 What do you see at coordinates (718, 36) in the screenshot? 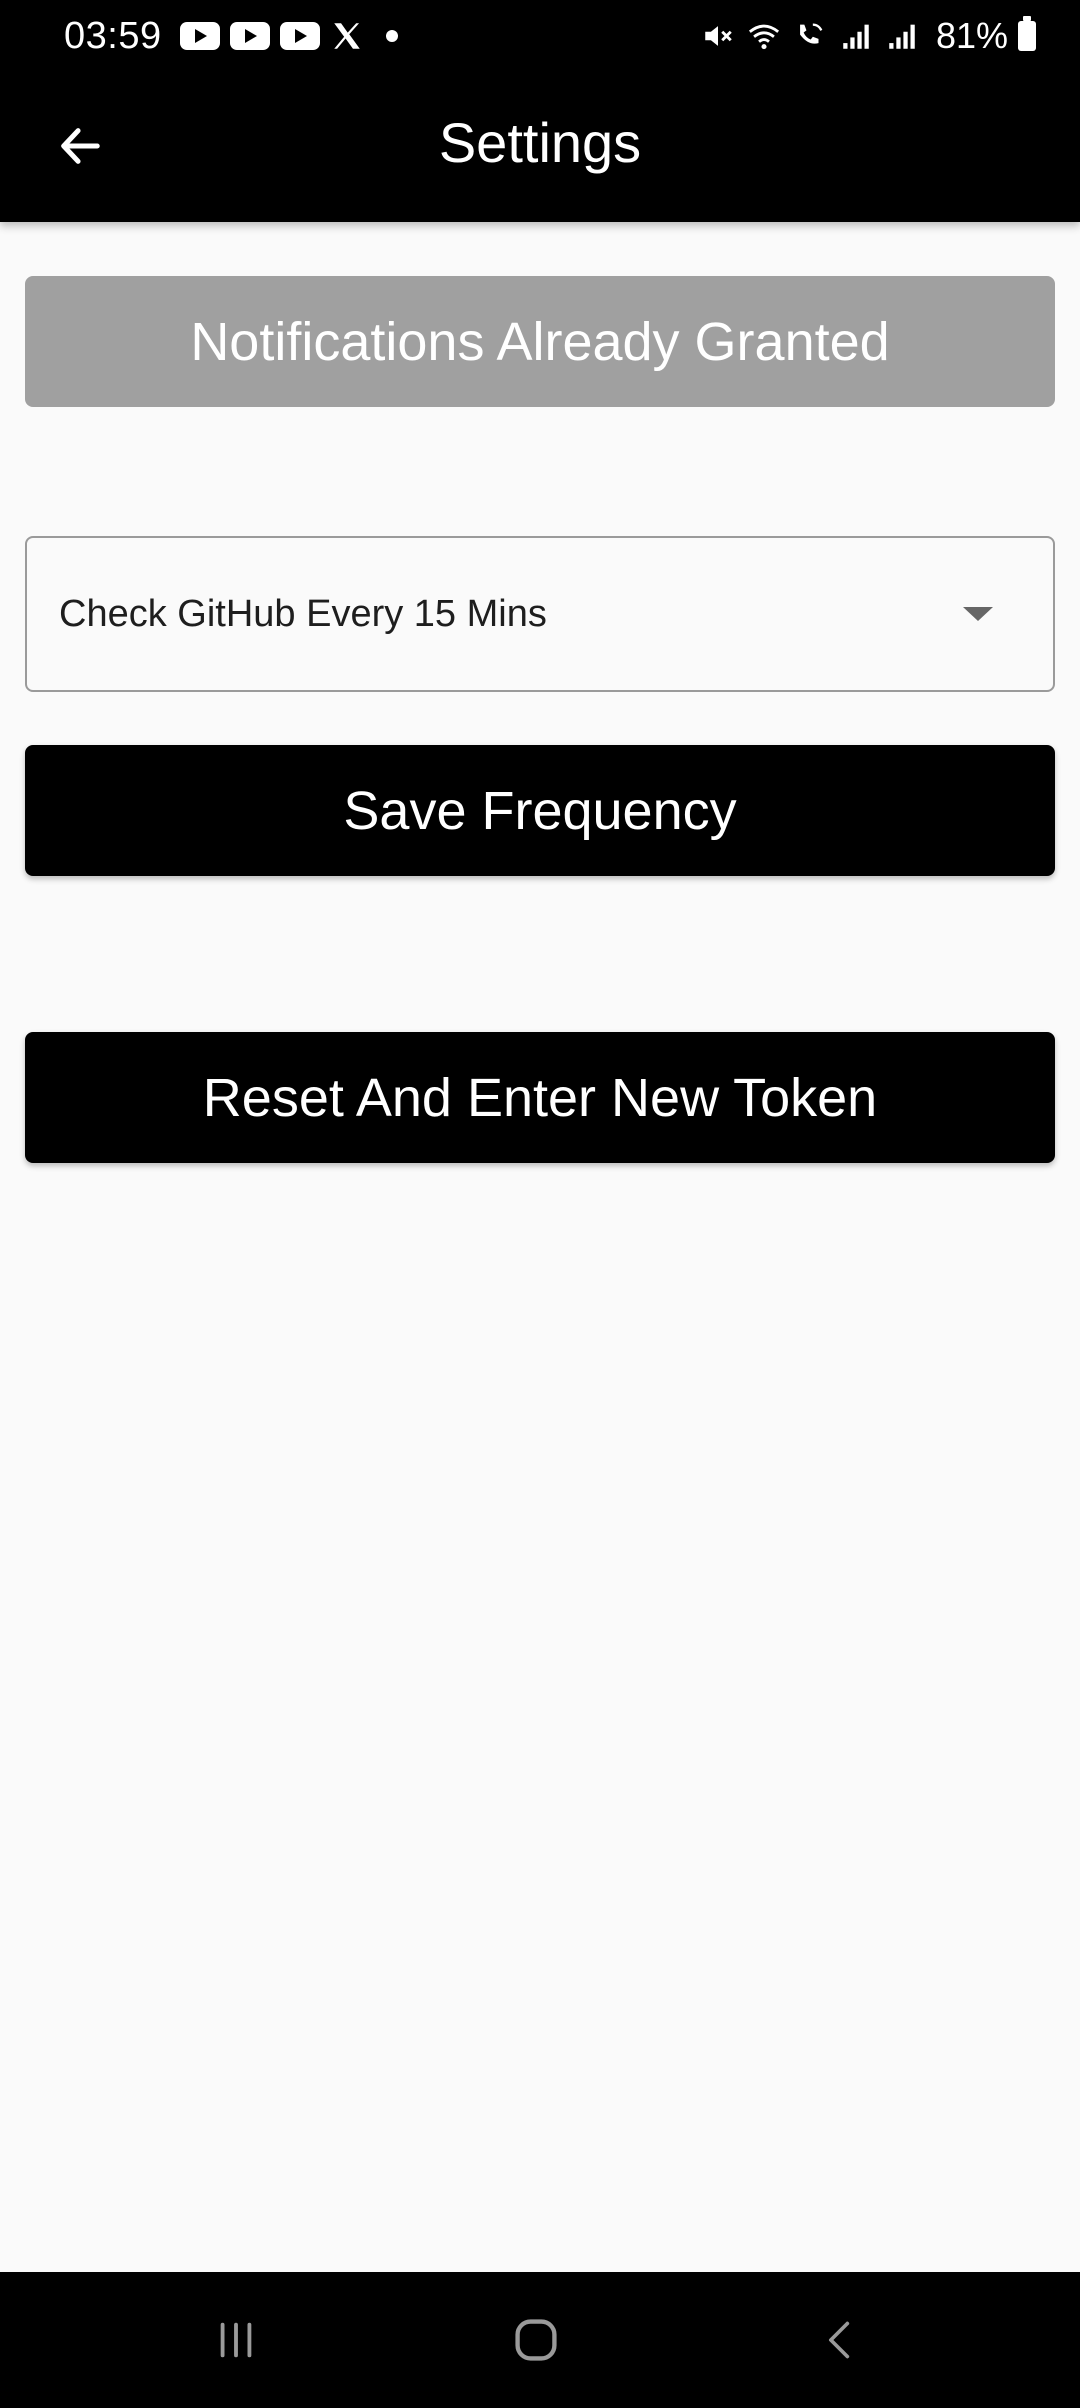
I see `mute-icon` at bounding box center [718, 36].